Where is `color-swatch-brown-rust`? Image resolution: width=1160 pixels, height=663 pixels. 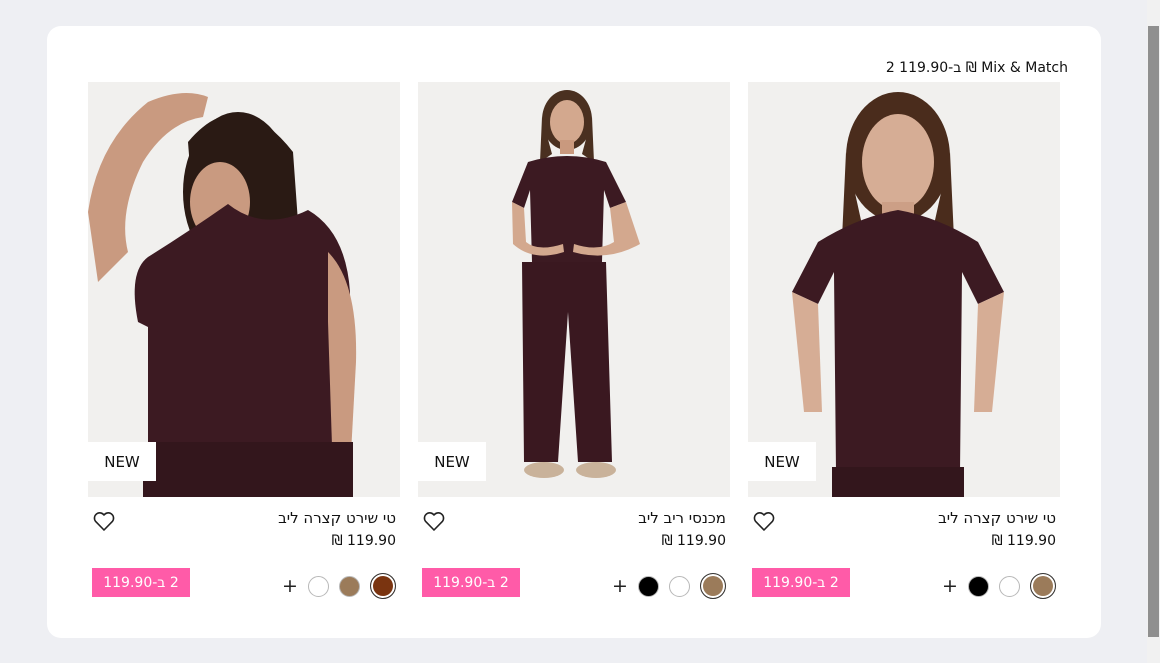
color-swatch-brown-rust is located at coordinates (383, 586).